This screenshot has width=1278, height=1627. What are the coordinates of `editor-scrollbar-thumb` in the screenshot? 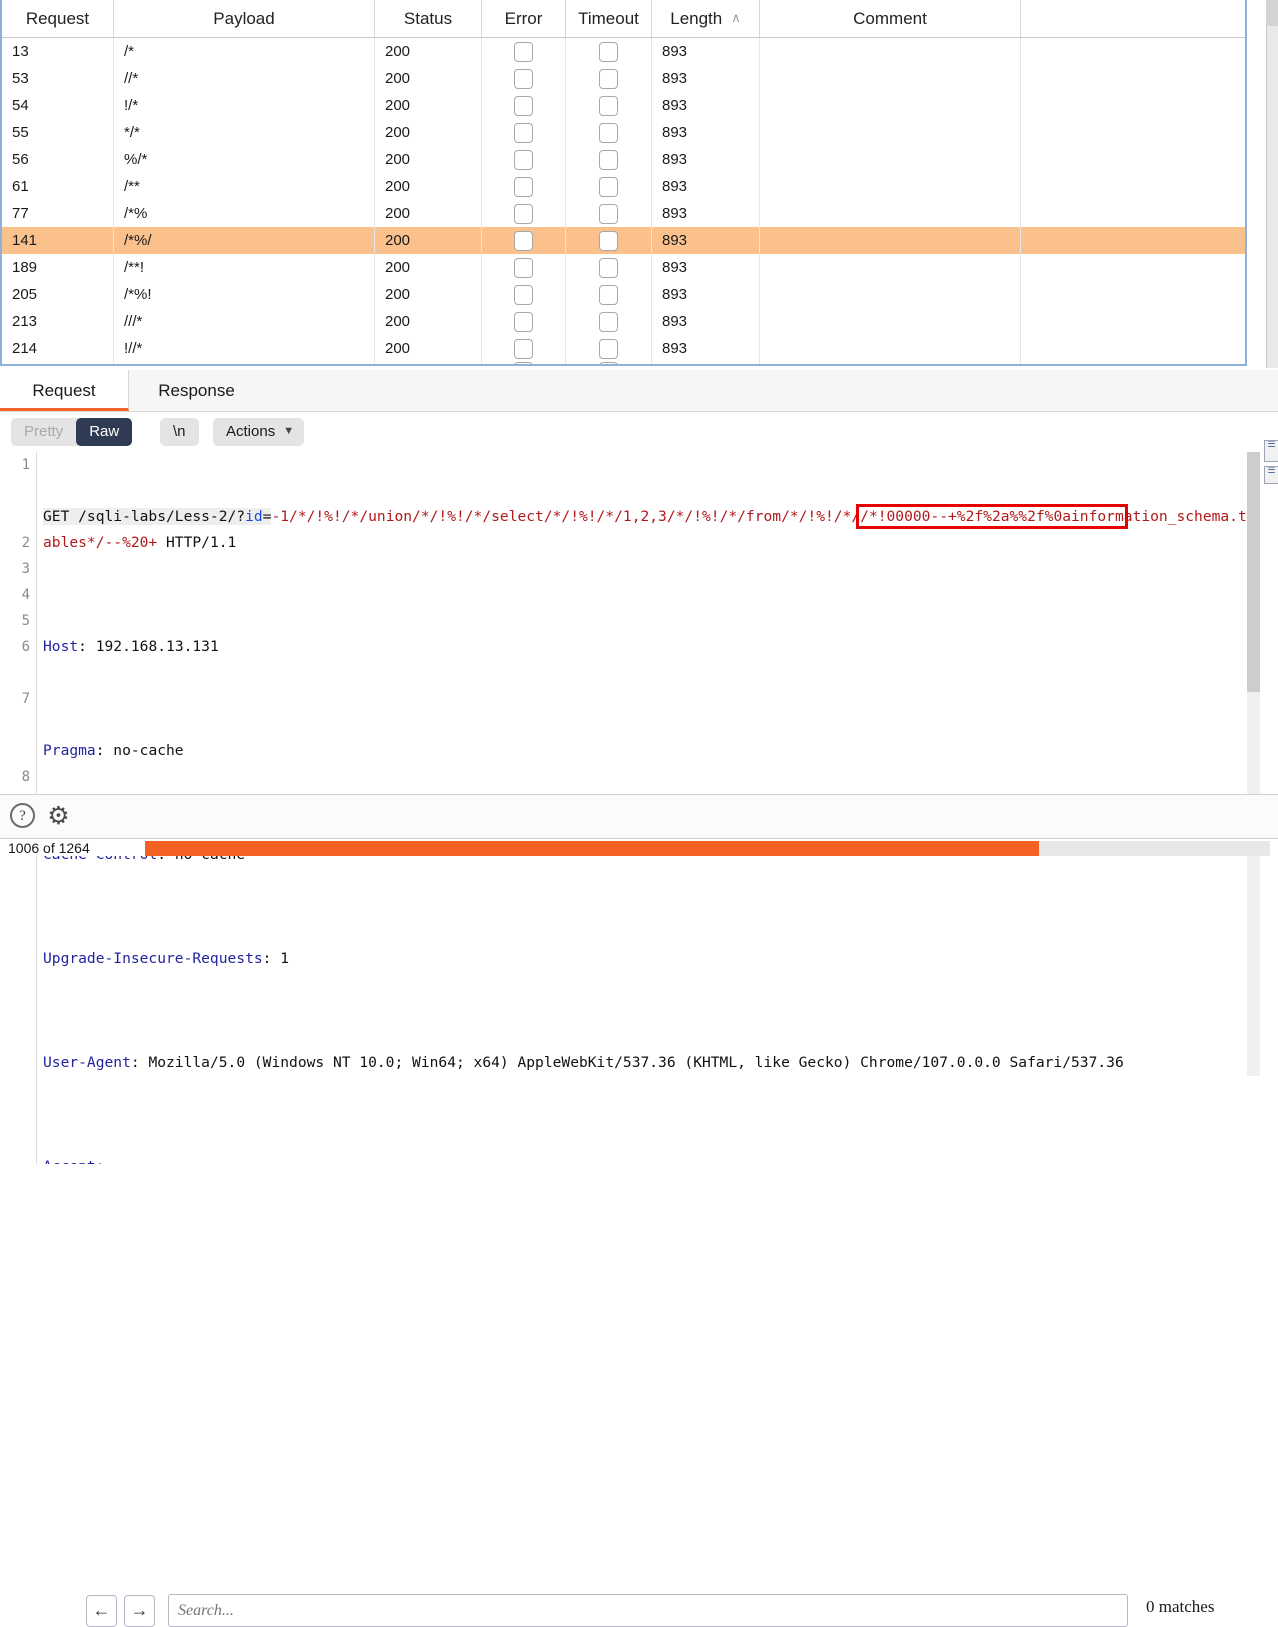 It's located at (1253, 572).